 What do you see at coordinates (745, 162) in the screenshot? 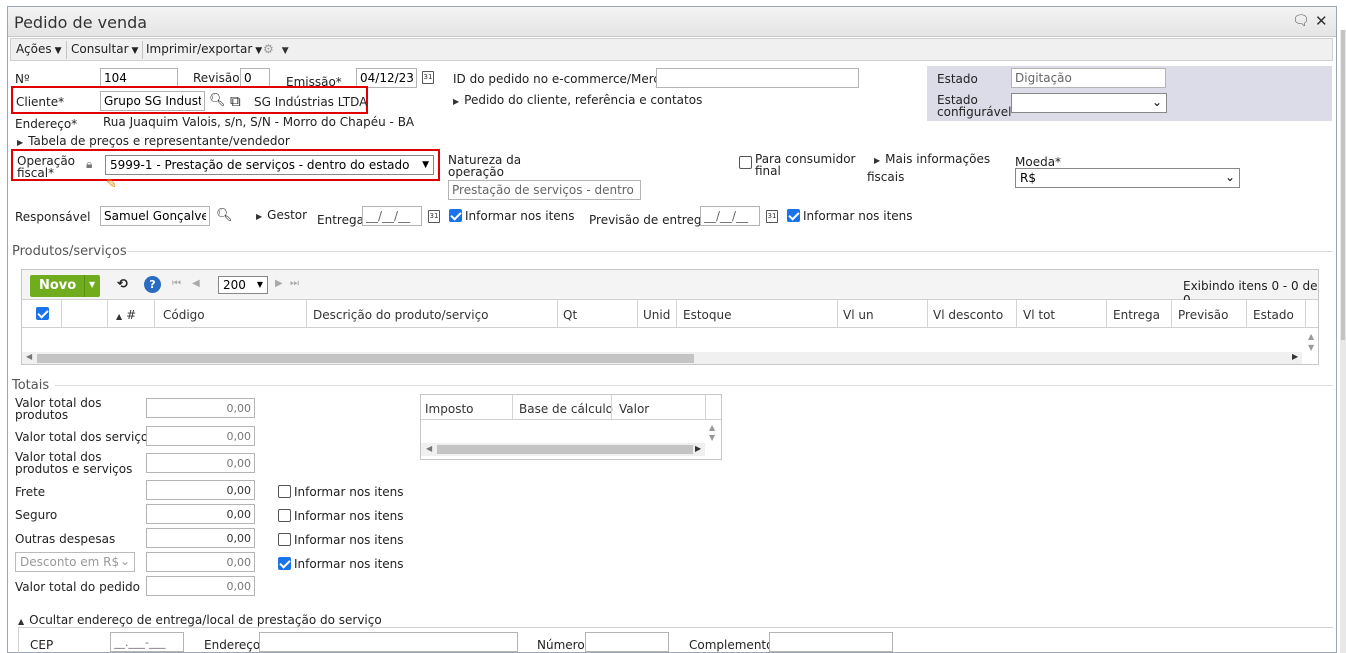
I see `consumidor-final-checkbox` at bounding box center [745, 162].